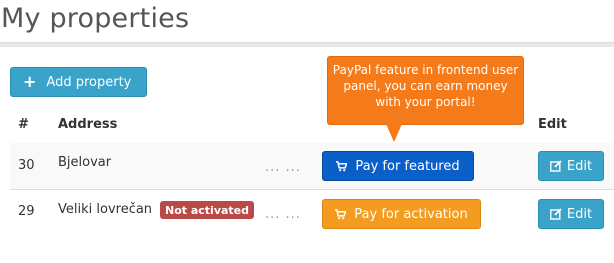 The width and height of the screenshot is (614, 263). I want to click on pay-for-featured-label: Pay for featured, so click(407, 166).